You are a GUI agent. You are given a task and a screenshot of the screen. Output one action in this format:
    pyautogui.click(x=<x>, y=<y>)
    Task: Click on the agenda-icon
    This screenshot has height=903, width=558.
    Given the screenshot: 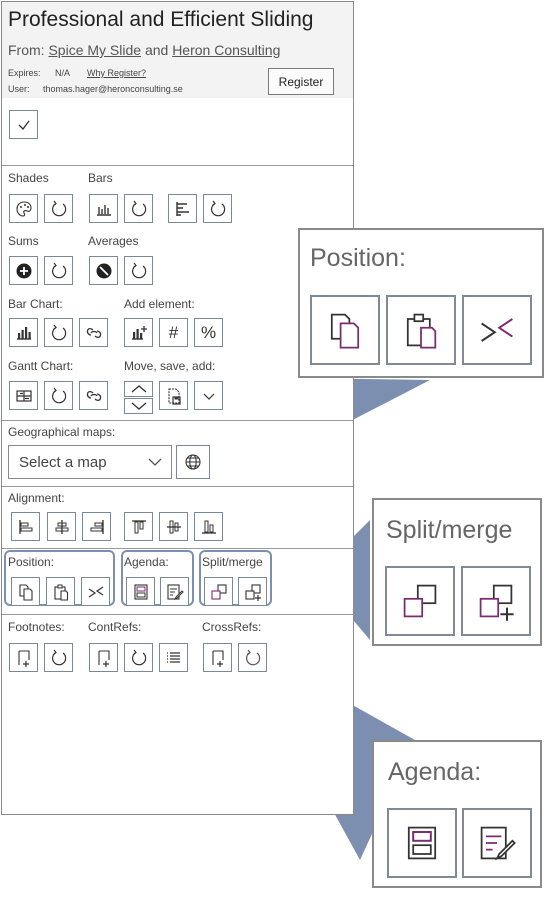 What is the action you would take?
    pyautogui.click(x=140, y=591)
    